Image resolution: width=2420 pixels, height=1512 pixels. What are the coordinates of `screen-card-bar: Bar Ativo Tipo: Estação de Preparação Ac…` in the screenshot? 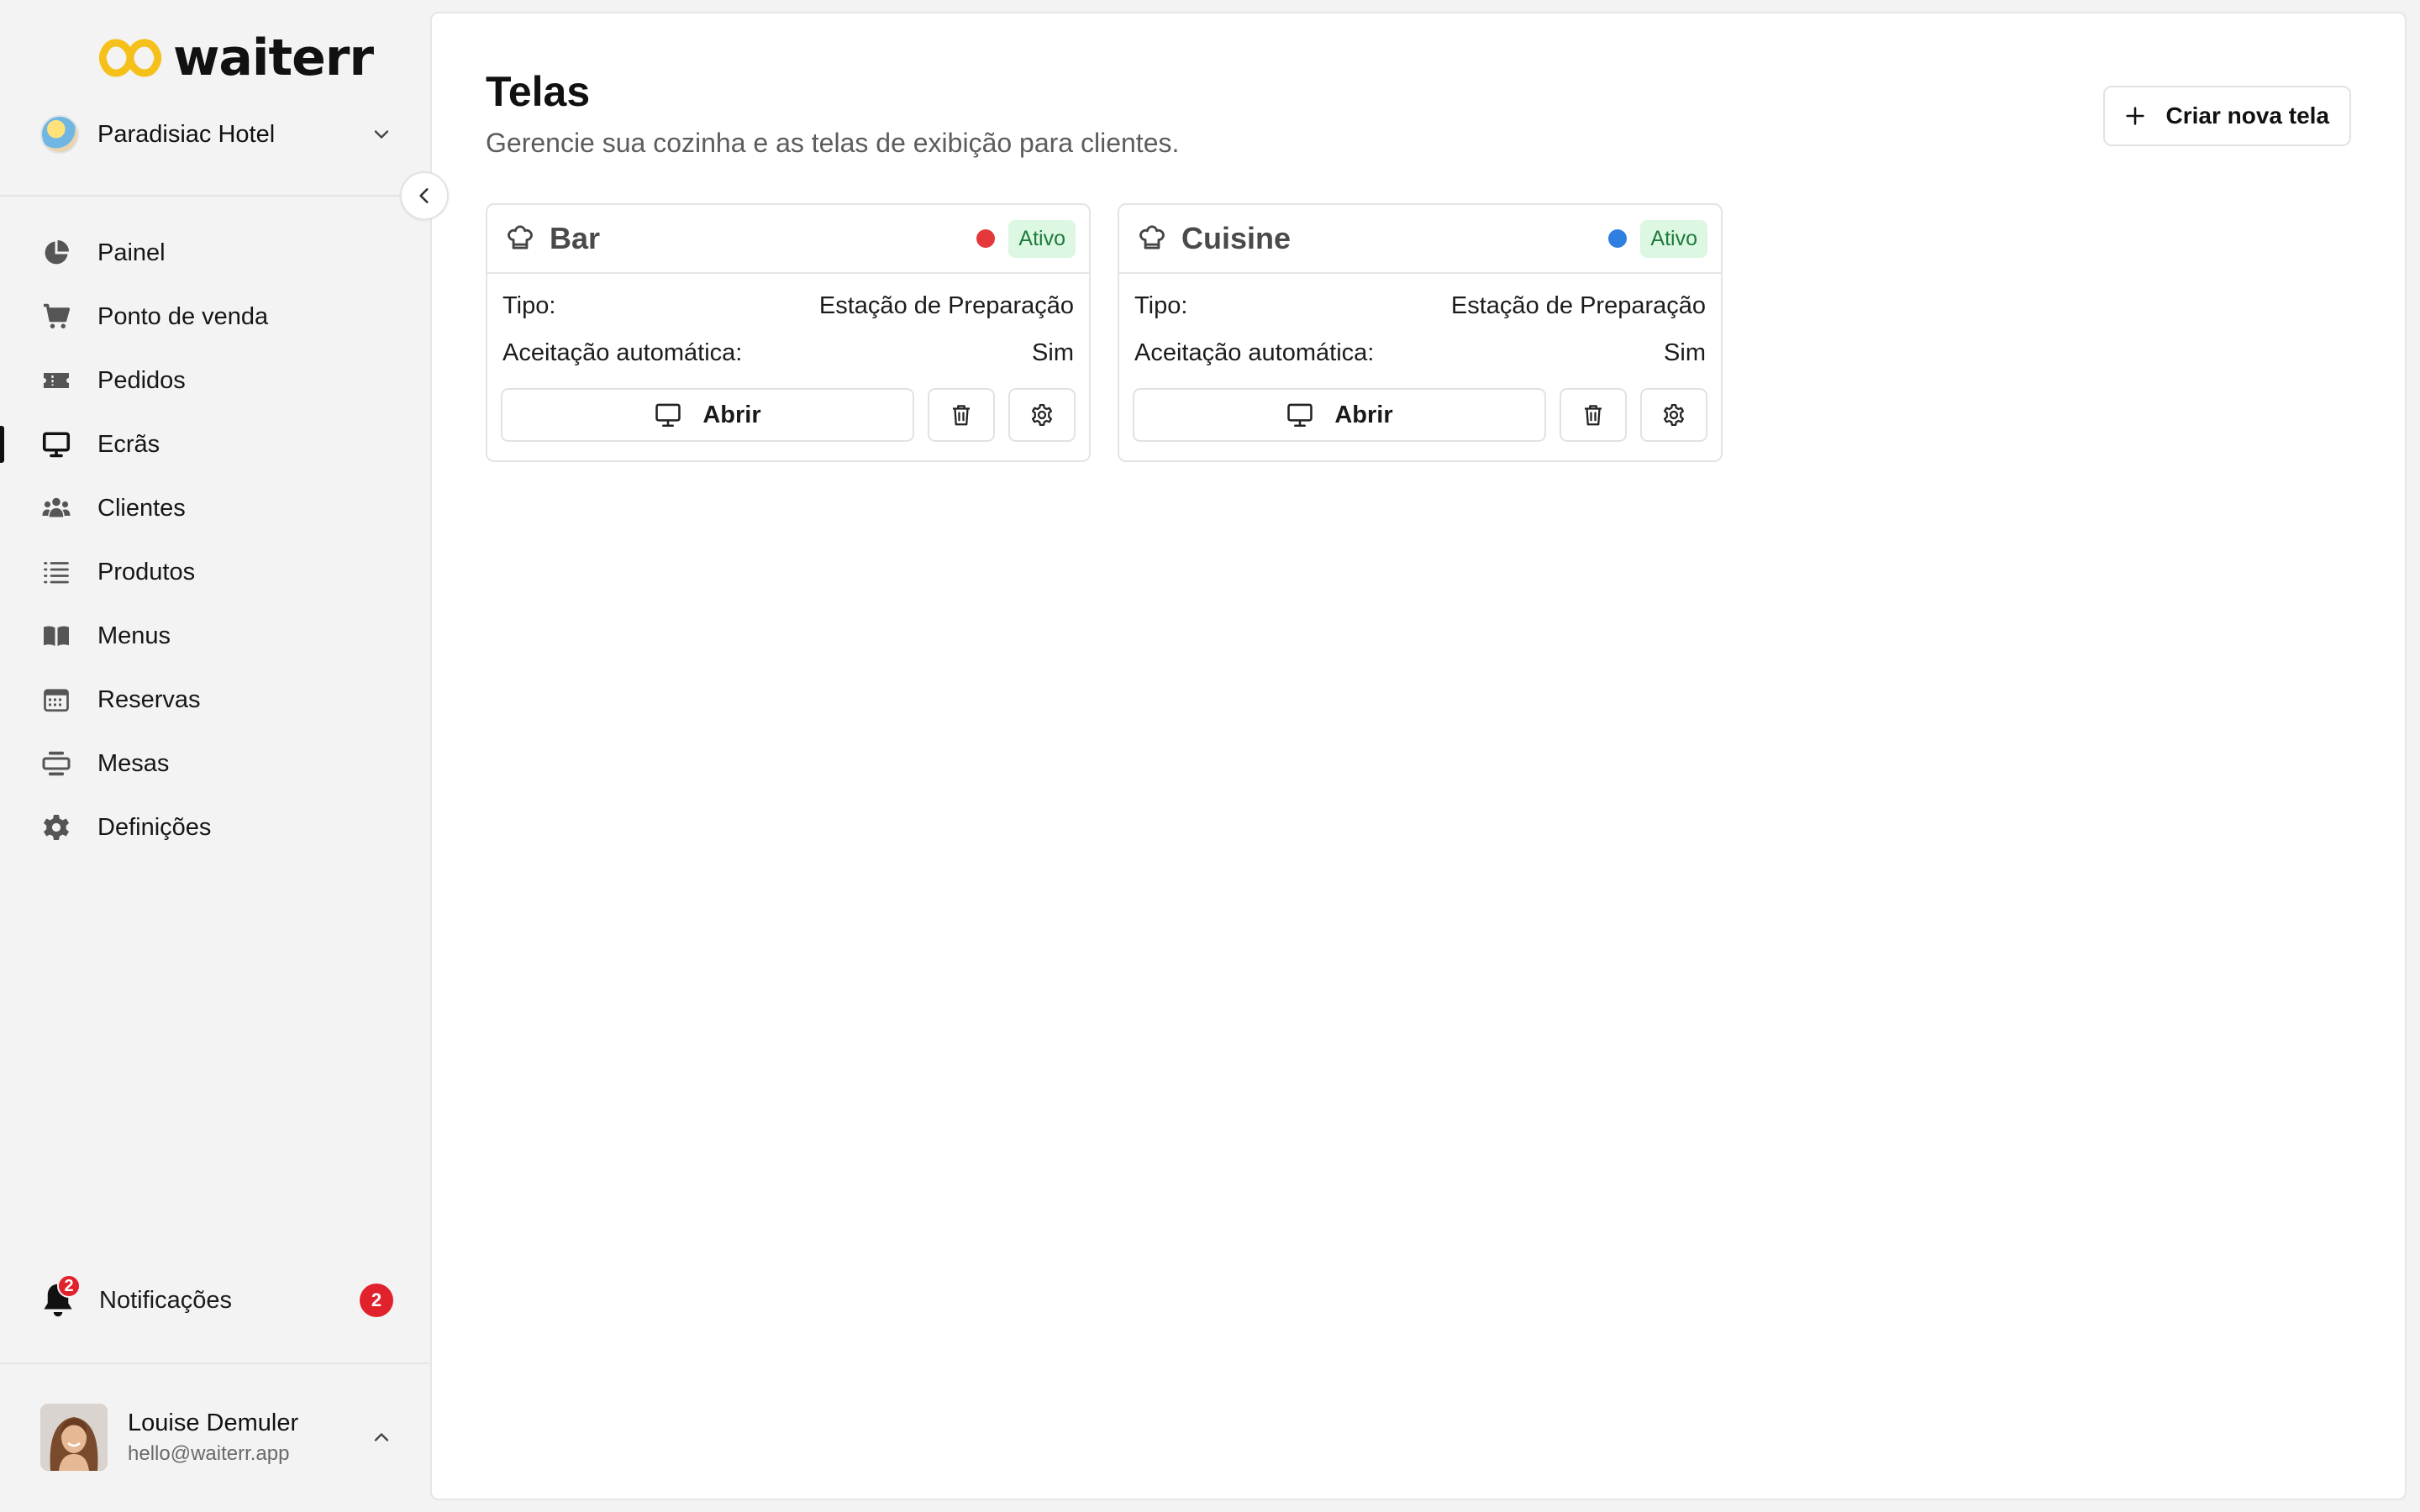 It's located at (788, 332).